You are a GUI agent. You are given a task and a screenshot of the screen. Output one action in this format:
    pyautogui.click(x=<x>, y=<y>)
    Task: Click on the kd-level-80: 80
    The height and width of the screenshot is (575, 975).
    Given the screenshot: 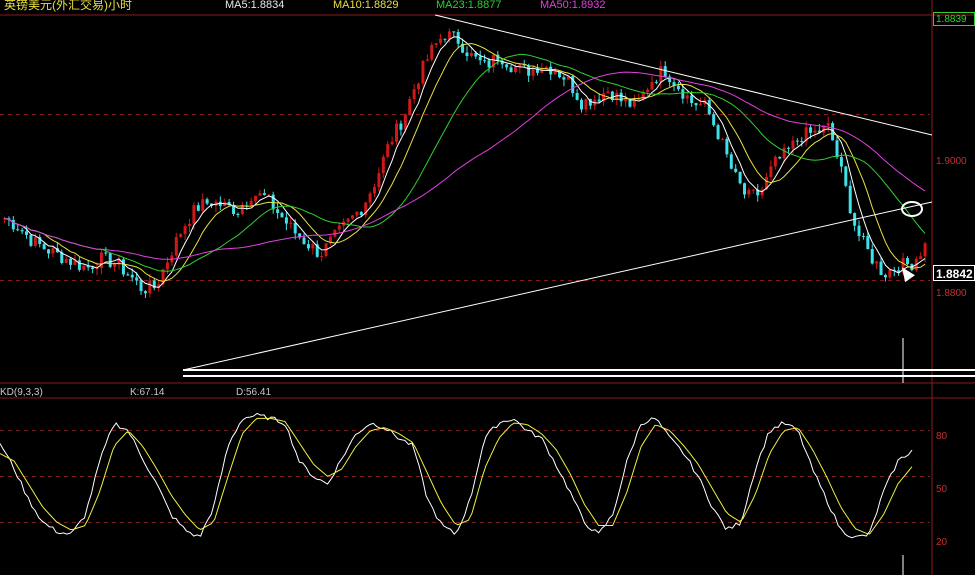 What is the action you would take?
    pyautogui.click(x=942, y=436)
    